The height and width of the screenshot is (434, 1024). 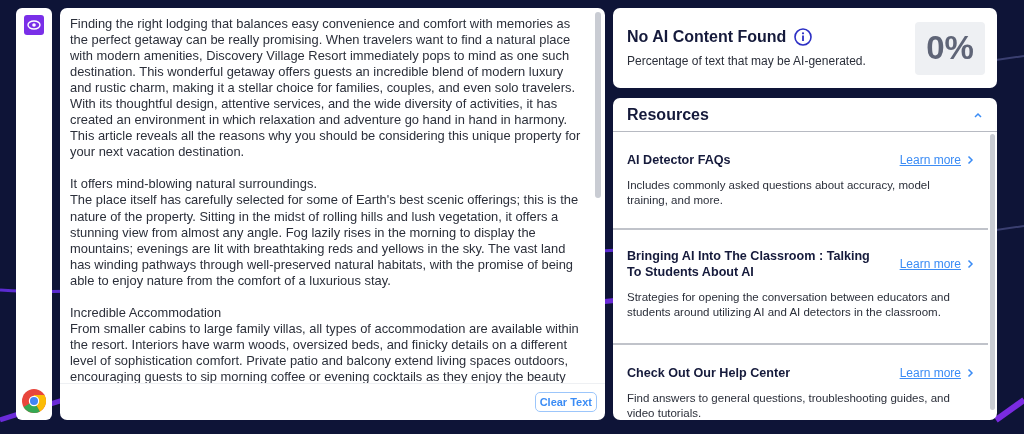 I want to click on result-subtitle: Percentage of text that may be AI-generated., so click(x=746, y=61).